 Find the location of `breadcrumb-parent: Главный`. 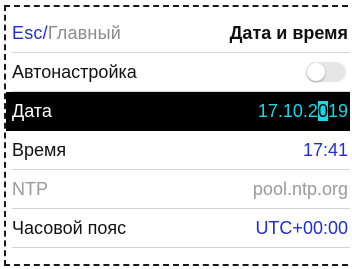

breadcrumb-parent: Главный is located at coordinates (84, 33).